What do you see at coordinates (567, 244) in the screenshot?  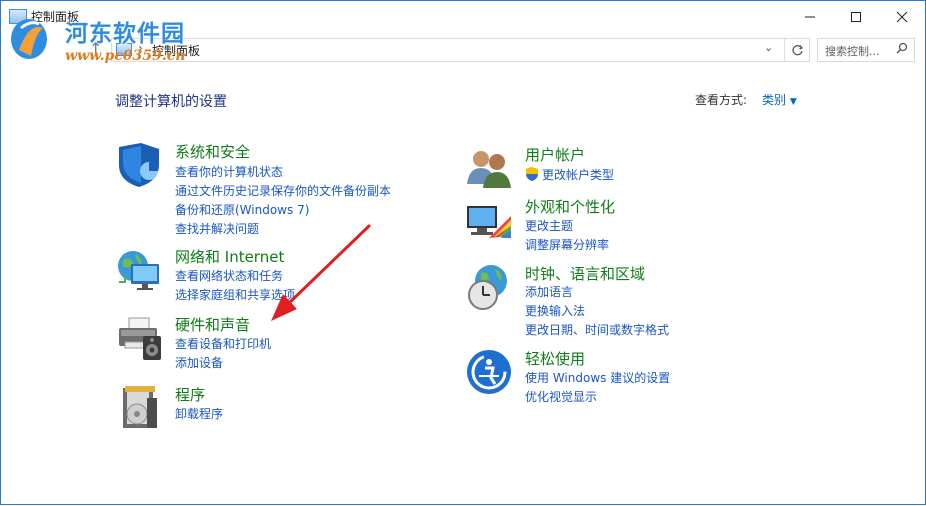 I see `link-screen-resolution: 调整屏幕分辨率` at bounding box center [567, 244].